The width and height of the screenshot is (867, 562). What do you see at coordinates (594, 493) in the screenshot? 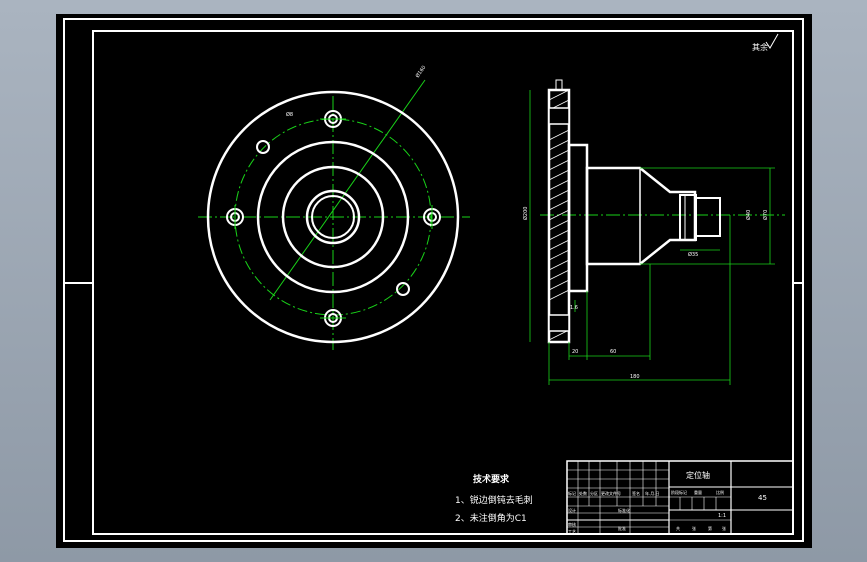
I see `title-header-zone: 分区` at bounding box center [594, 493].